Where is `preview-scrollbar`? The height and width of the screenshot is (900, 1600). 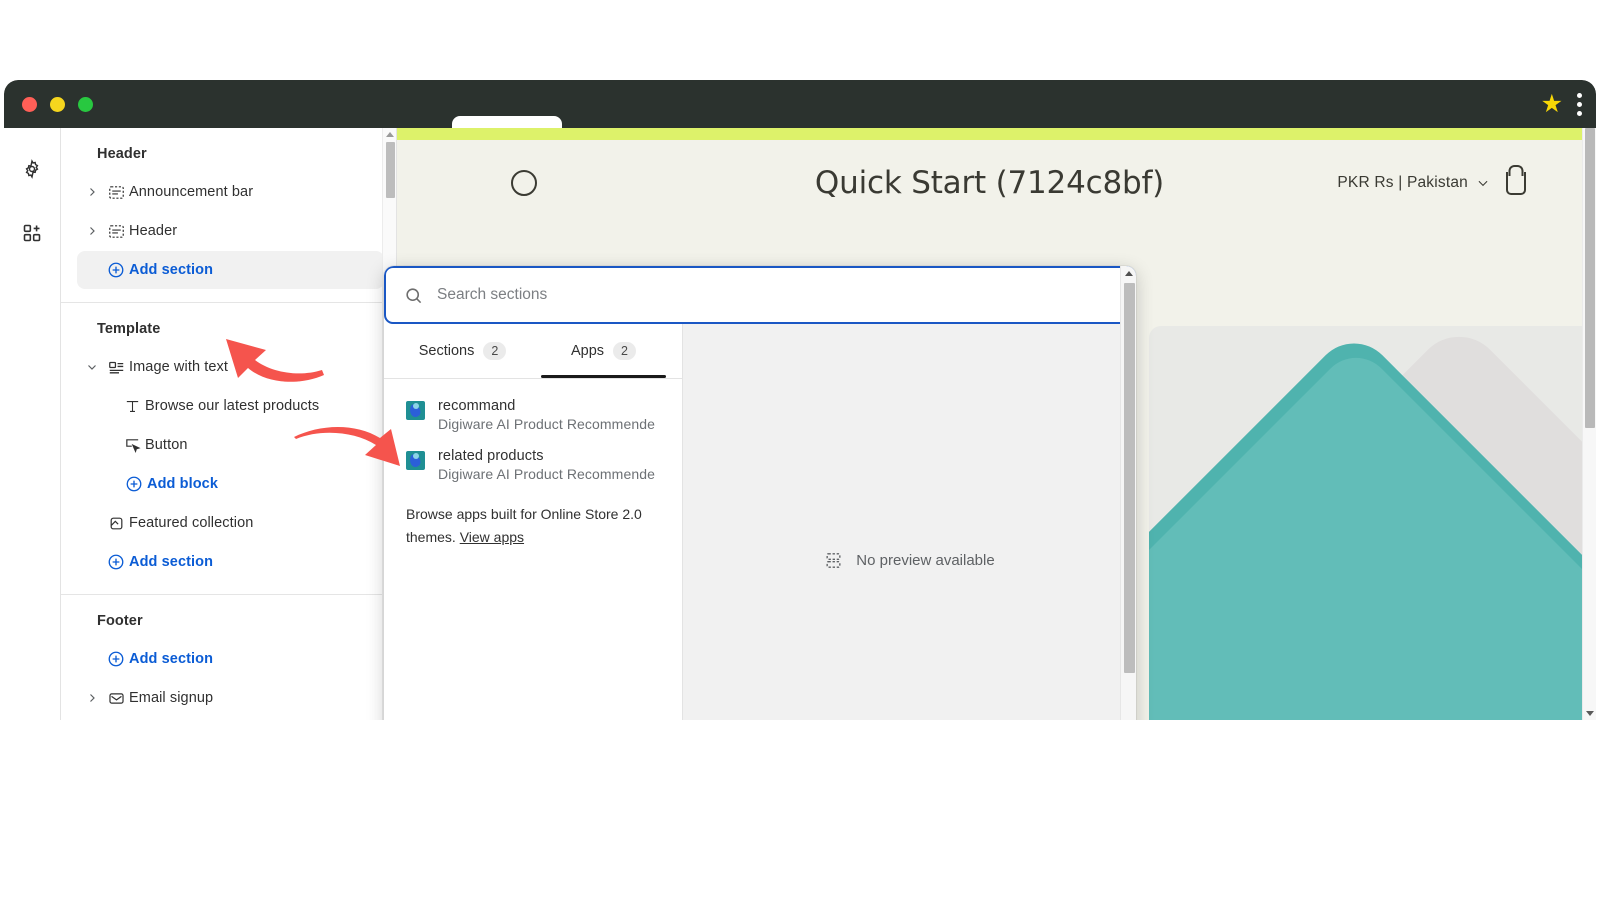
preview-scrollbar is located at coordinates (1589, 424).